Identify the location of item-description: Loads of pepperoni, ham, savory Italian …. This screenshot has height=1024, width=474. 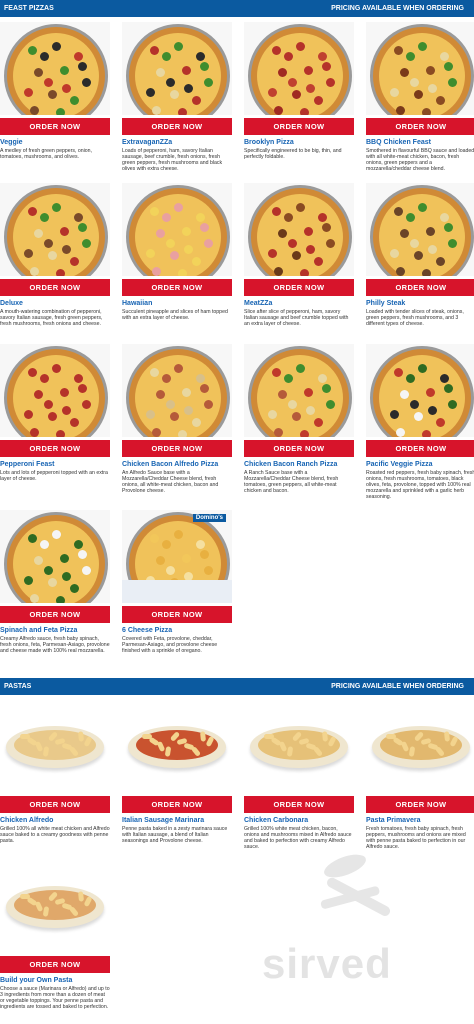
(172, 160).